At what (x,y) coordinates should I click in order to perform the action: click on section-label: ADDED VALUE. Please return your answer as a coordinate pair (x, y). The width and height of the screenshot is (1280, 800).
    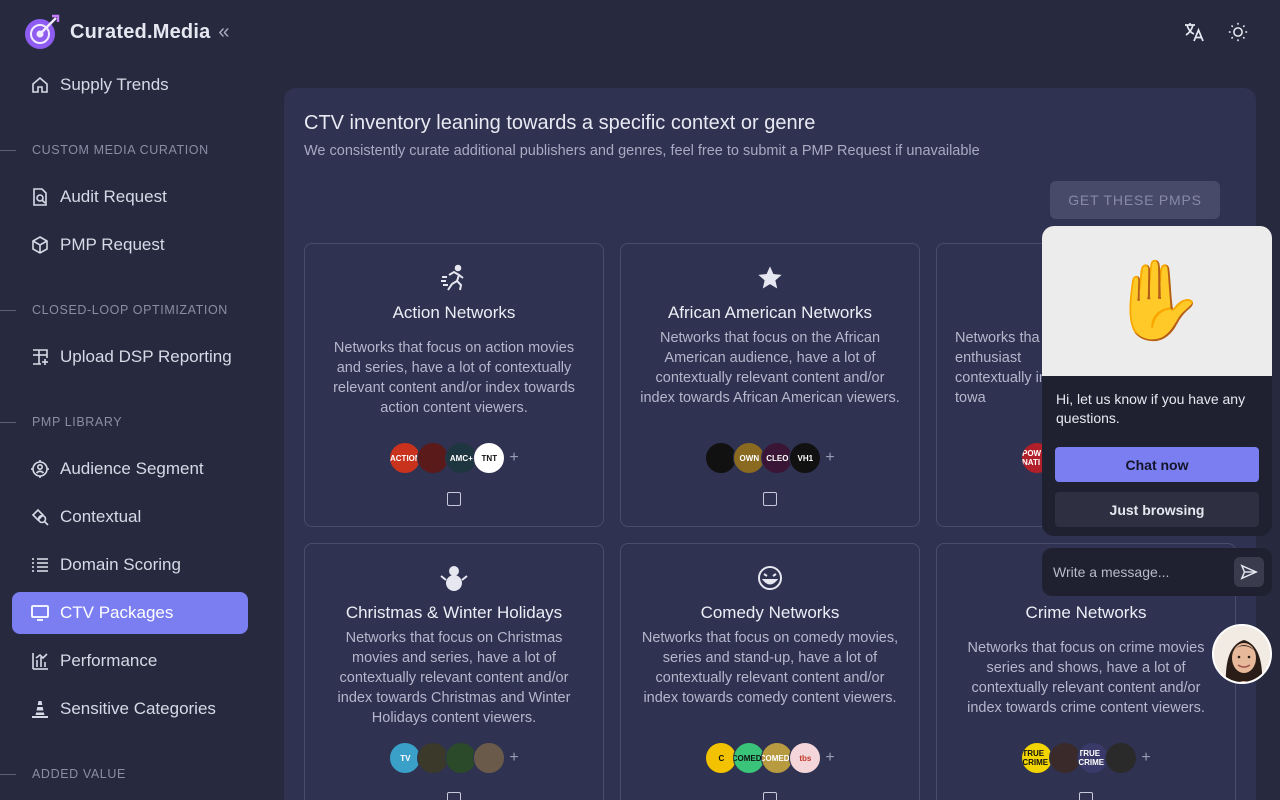
    Looking at the image, I should click on (79, 774).